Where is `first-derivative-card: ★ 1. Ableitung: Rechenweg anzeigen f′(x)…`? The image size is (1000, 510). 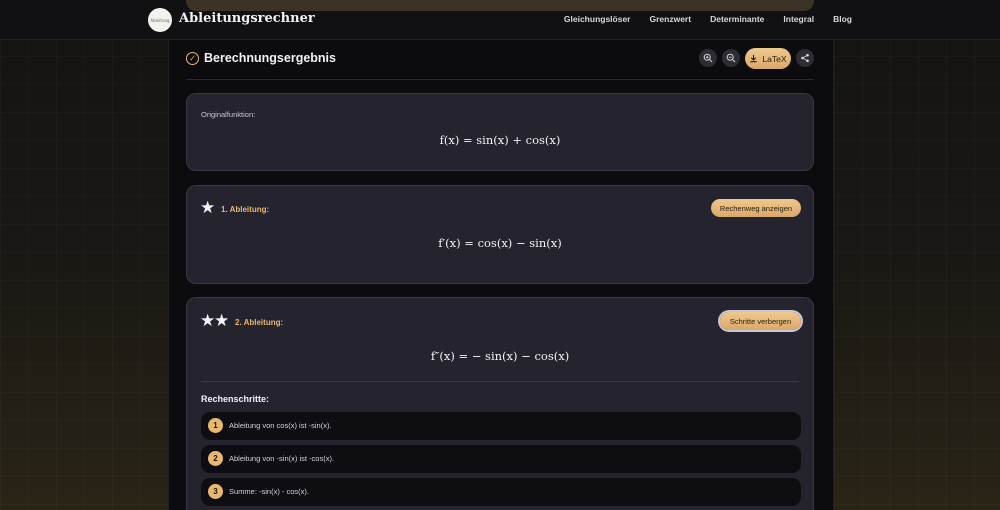 first-derivative-card: ★ 1. Ableitung: Rechenweg anzeigen f′(x)… is located at coordinates (500, 234).